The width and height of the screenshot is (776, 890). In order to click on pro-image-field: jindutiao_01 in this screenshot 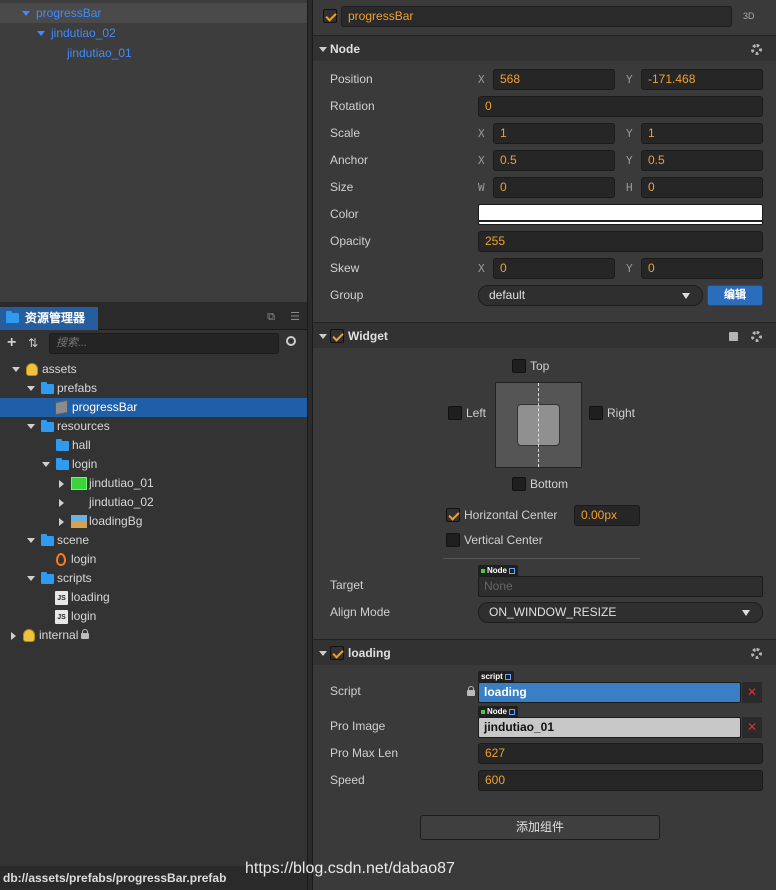, I will do `click(609, 727)`.